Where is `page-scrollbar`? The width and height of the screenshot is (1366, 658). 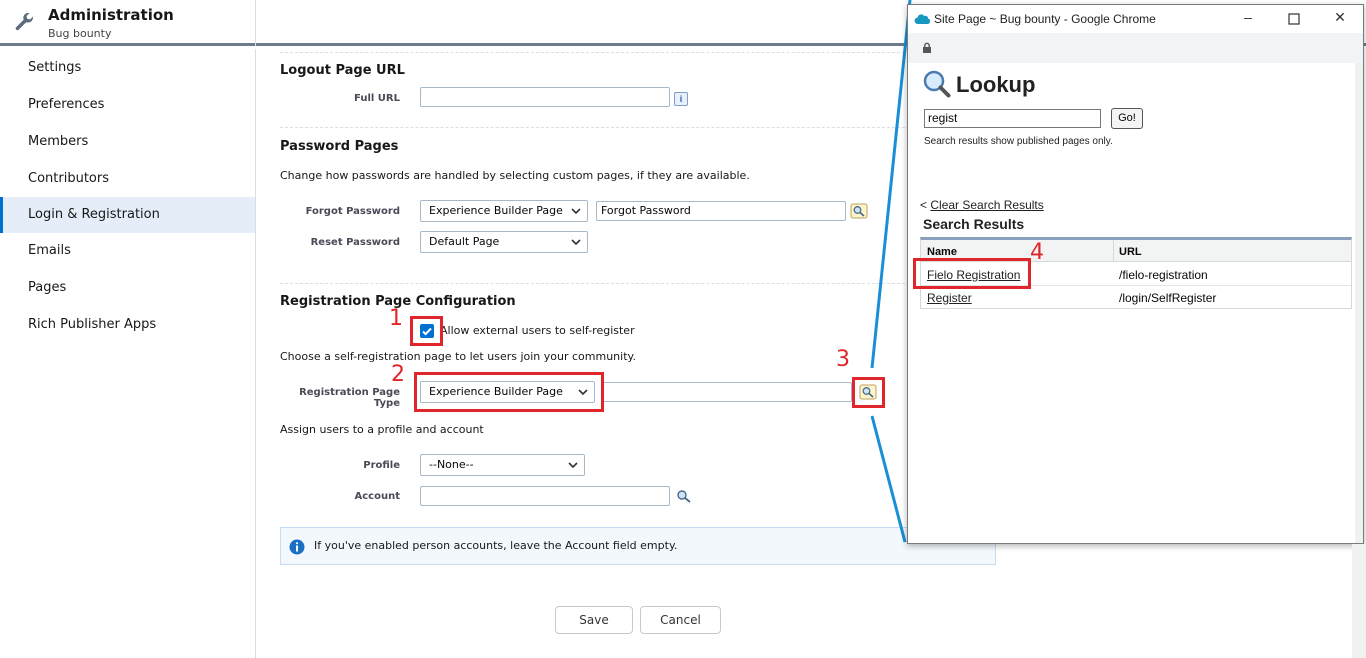 page-scrollbar is located at coordinates (1359, 601).